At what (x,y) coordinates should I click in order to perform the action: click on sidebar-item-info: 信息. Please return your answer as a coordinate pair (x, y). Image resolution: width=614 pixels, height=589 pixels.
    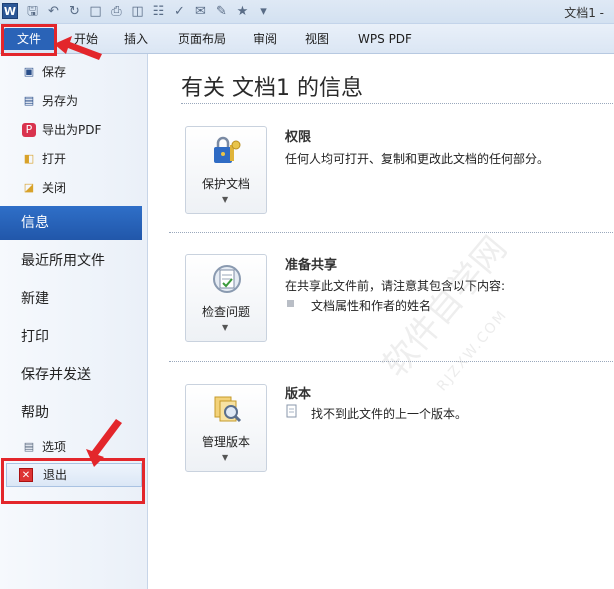
    Looking at the image, I should click on (71, 223).